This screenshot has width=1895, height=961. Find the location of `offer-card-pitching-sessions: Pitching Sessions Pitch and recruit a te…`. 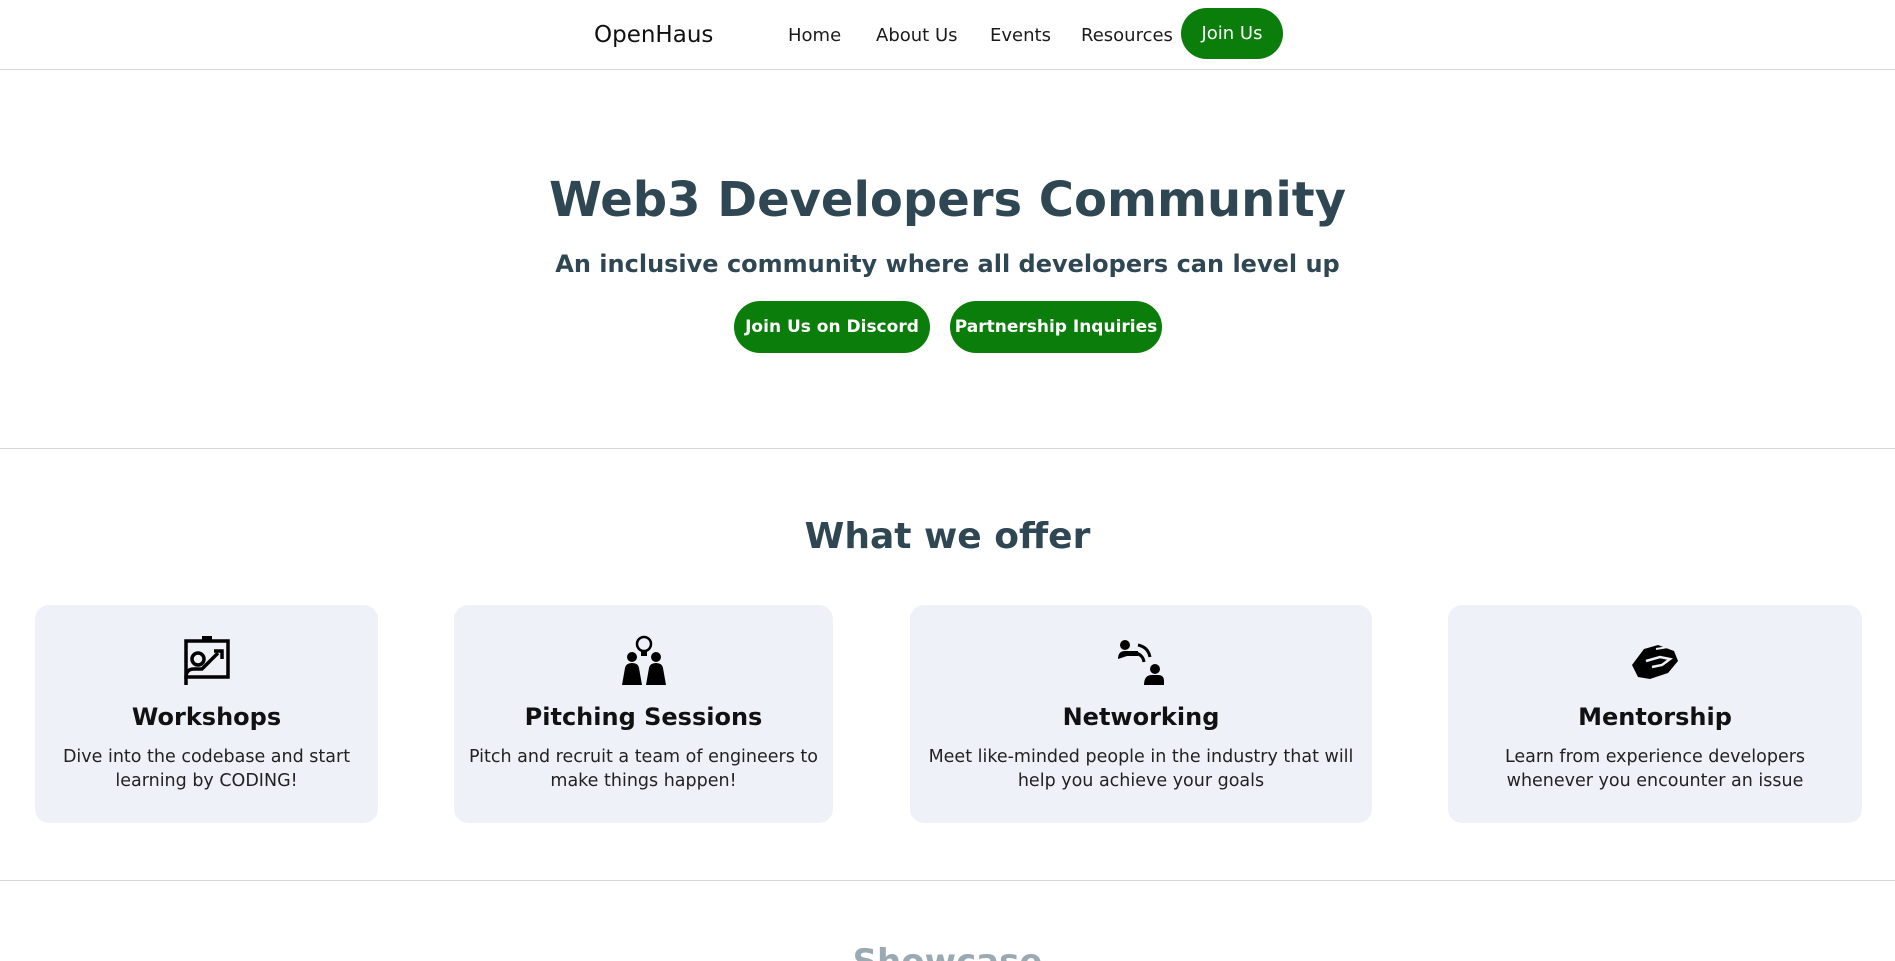

offer-card-pitching-sessions: Pitching Sessions Pitch and recruit a te… is located at coordinates (643, 714).